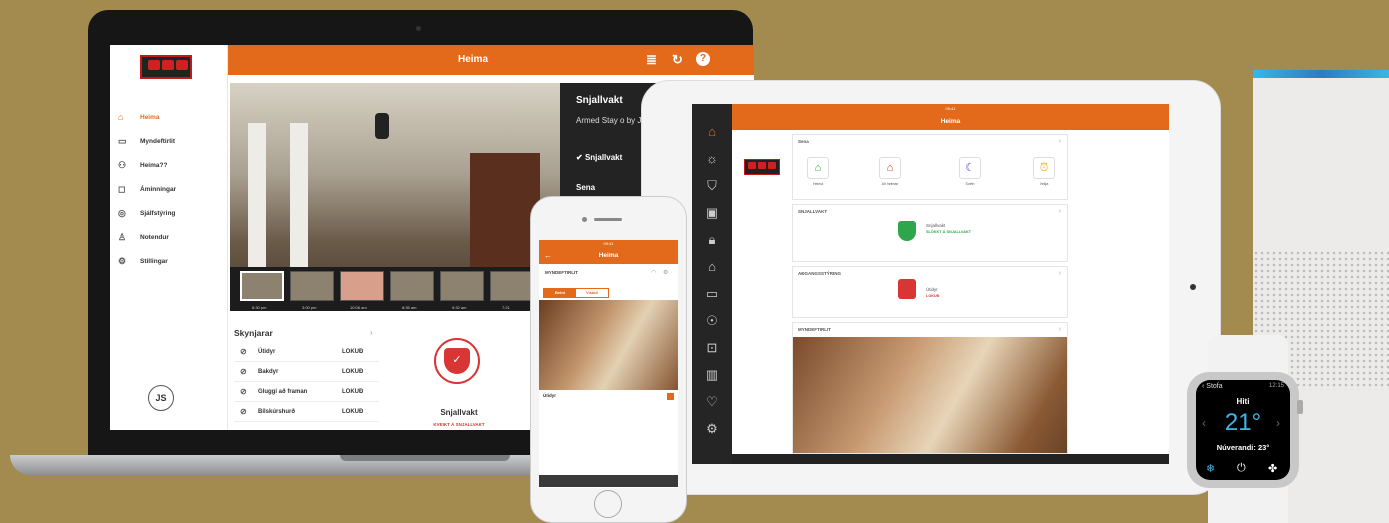  What do you see at coordinates (306, 353) in the screenshot?
I see `sensor-row: ⊘ Útidyr LOKUÐ` at bounding box center [306, 353].